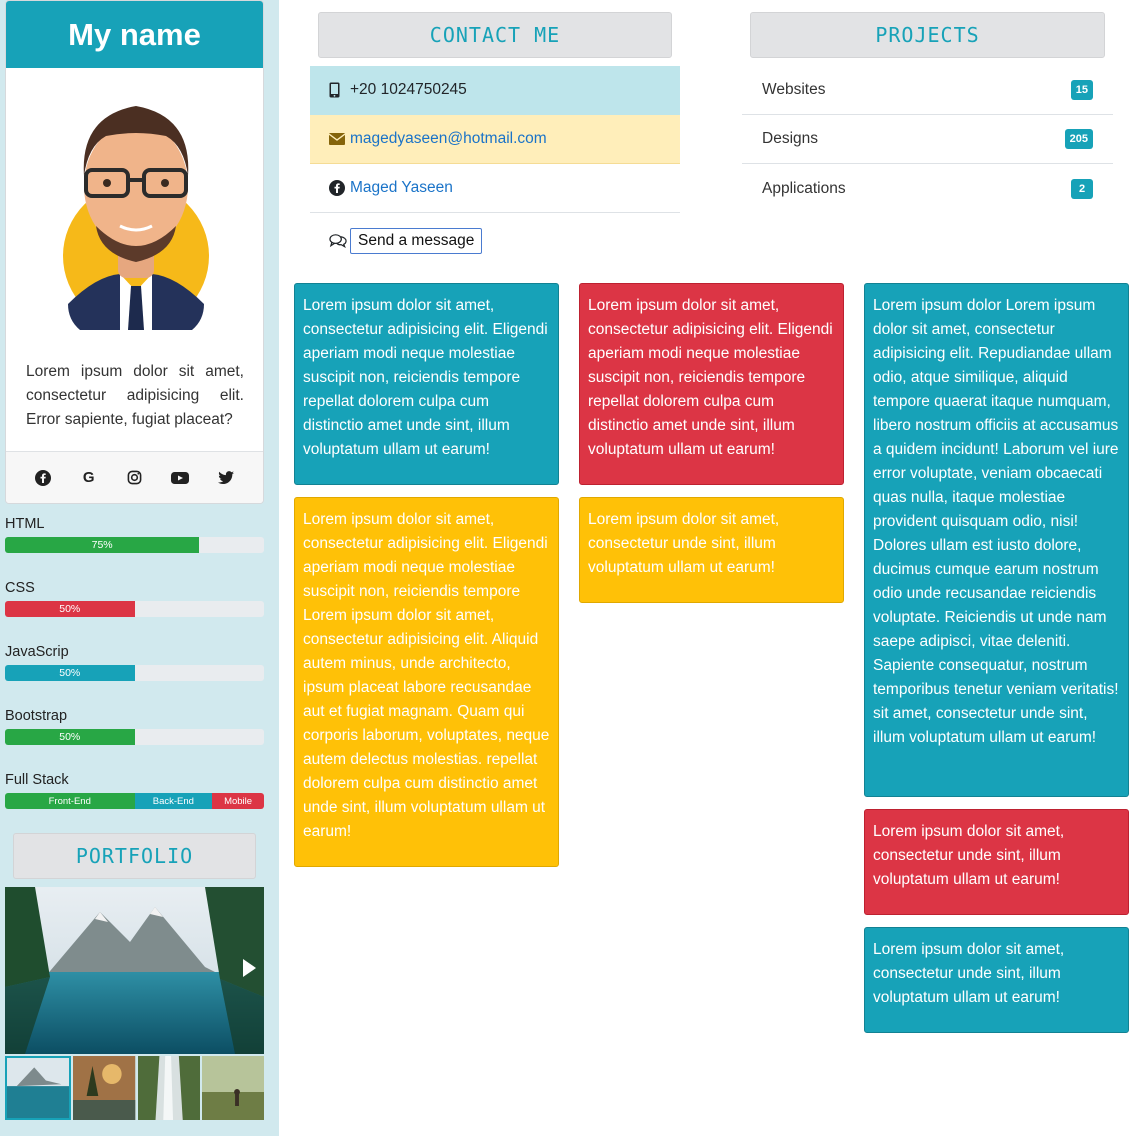 Image resolution: width=1129 pixels, height=1136 pixels. Describe the element at coordinates (238, 801) in the screenshot. I see `fullstack-mobile-bar: Mobile` at that location.